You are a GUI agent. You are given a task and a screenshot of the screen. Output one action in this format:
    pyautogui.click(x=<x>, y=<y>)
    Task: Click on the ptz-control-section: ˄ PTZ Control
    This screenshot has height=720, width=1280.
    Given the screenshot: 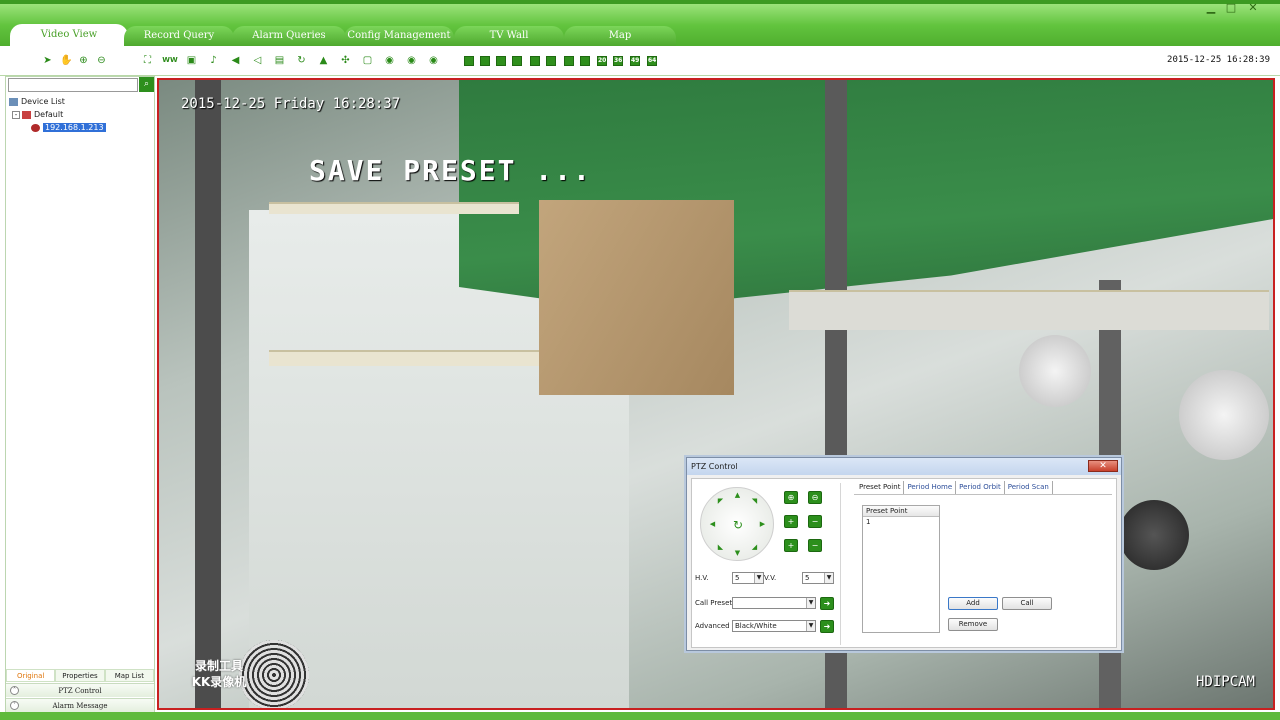 What is the action you would take?
    pyautogui.click(x=80, y=690)
    